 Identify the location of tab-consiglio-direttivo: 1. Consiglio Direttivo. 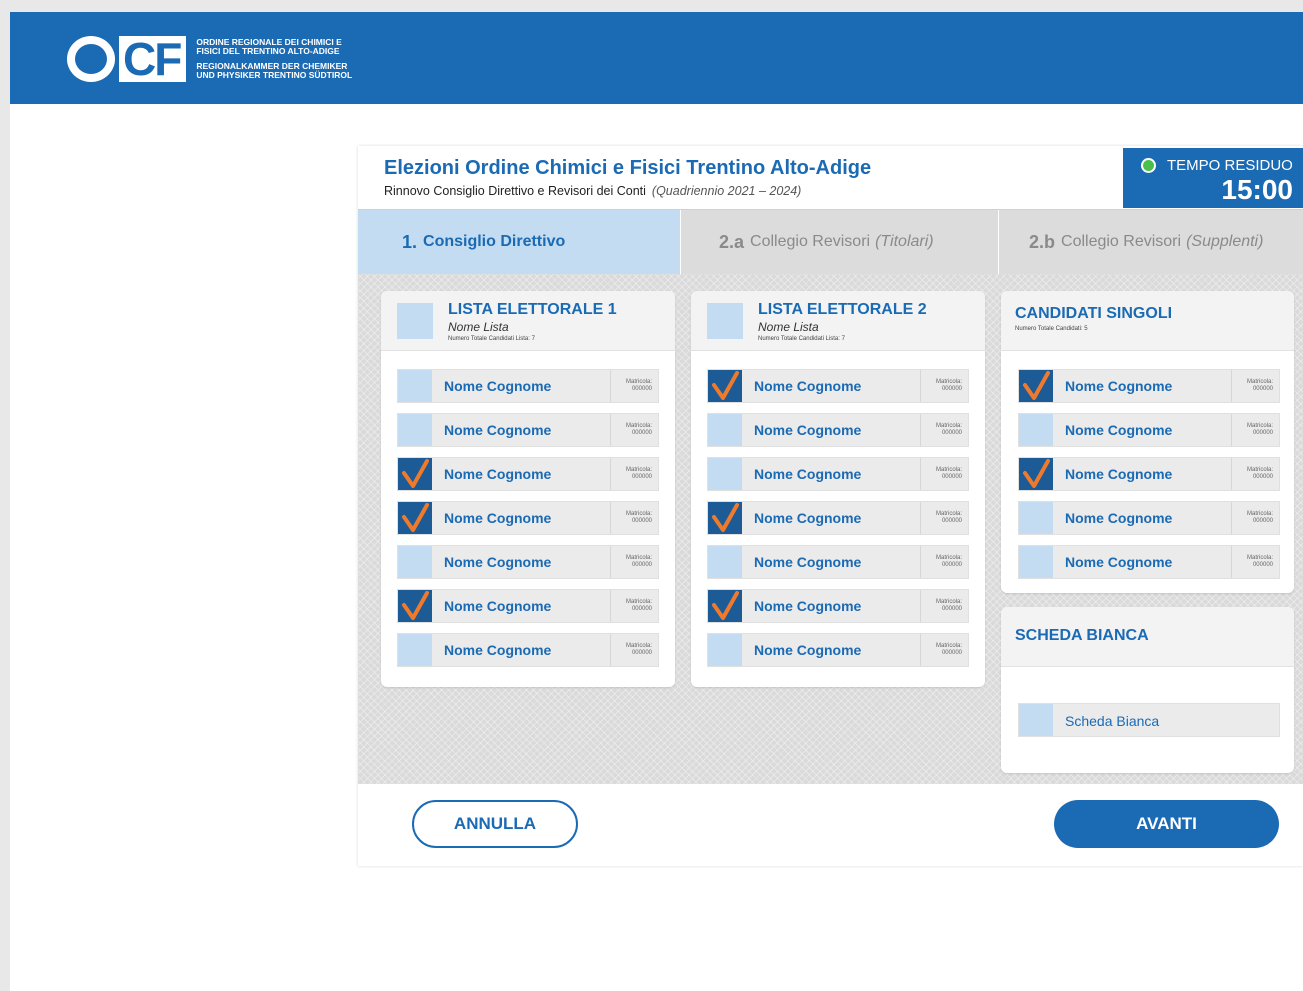
(519, 242).